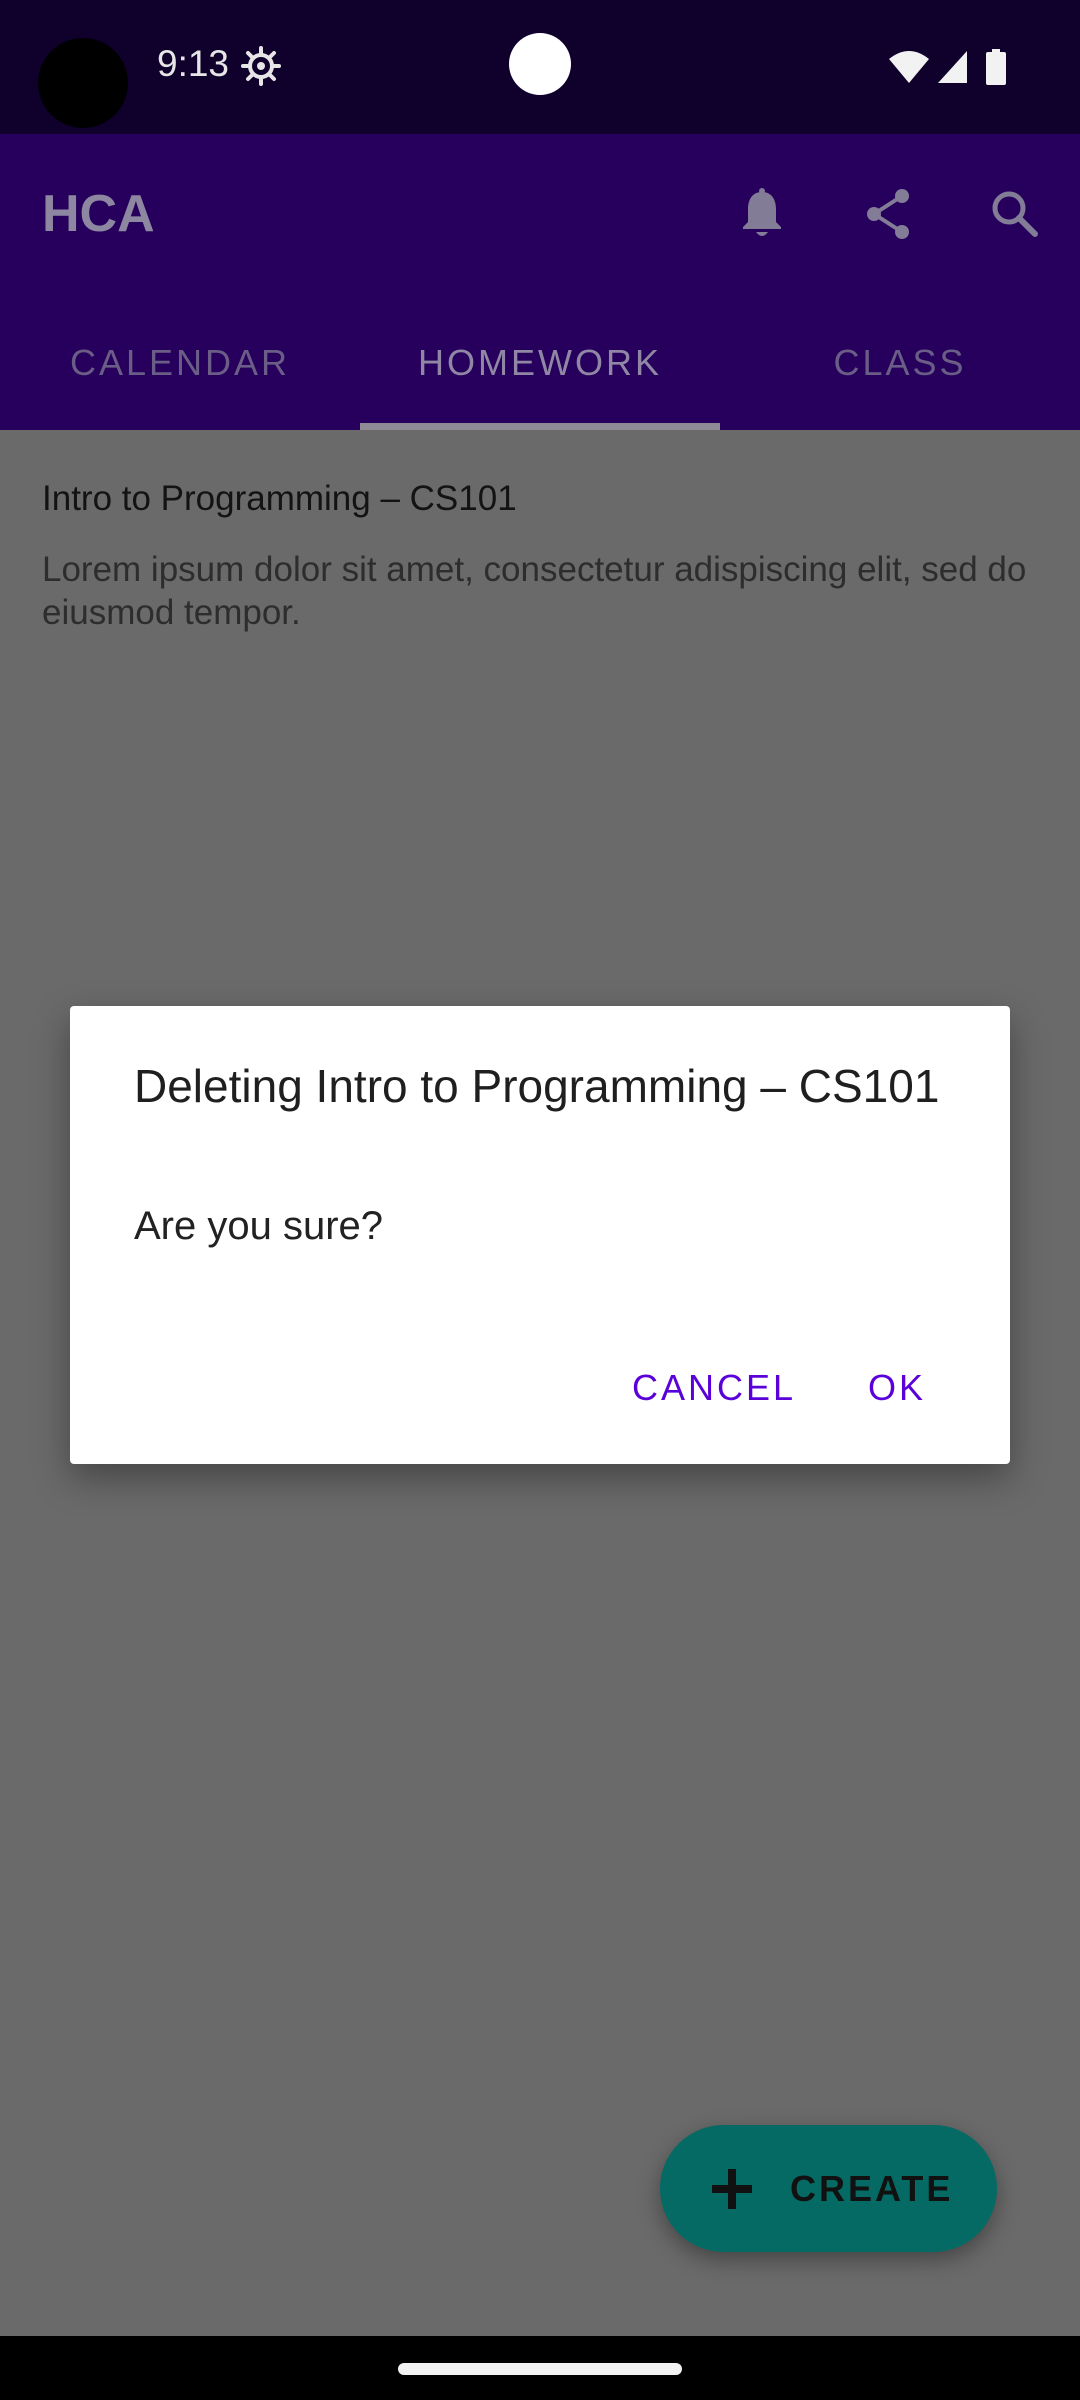 This screenshot has width=1080, height=2400. Describe the element at coordinates (888, 214) in the screenshot. I see `share-icon` at that location.